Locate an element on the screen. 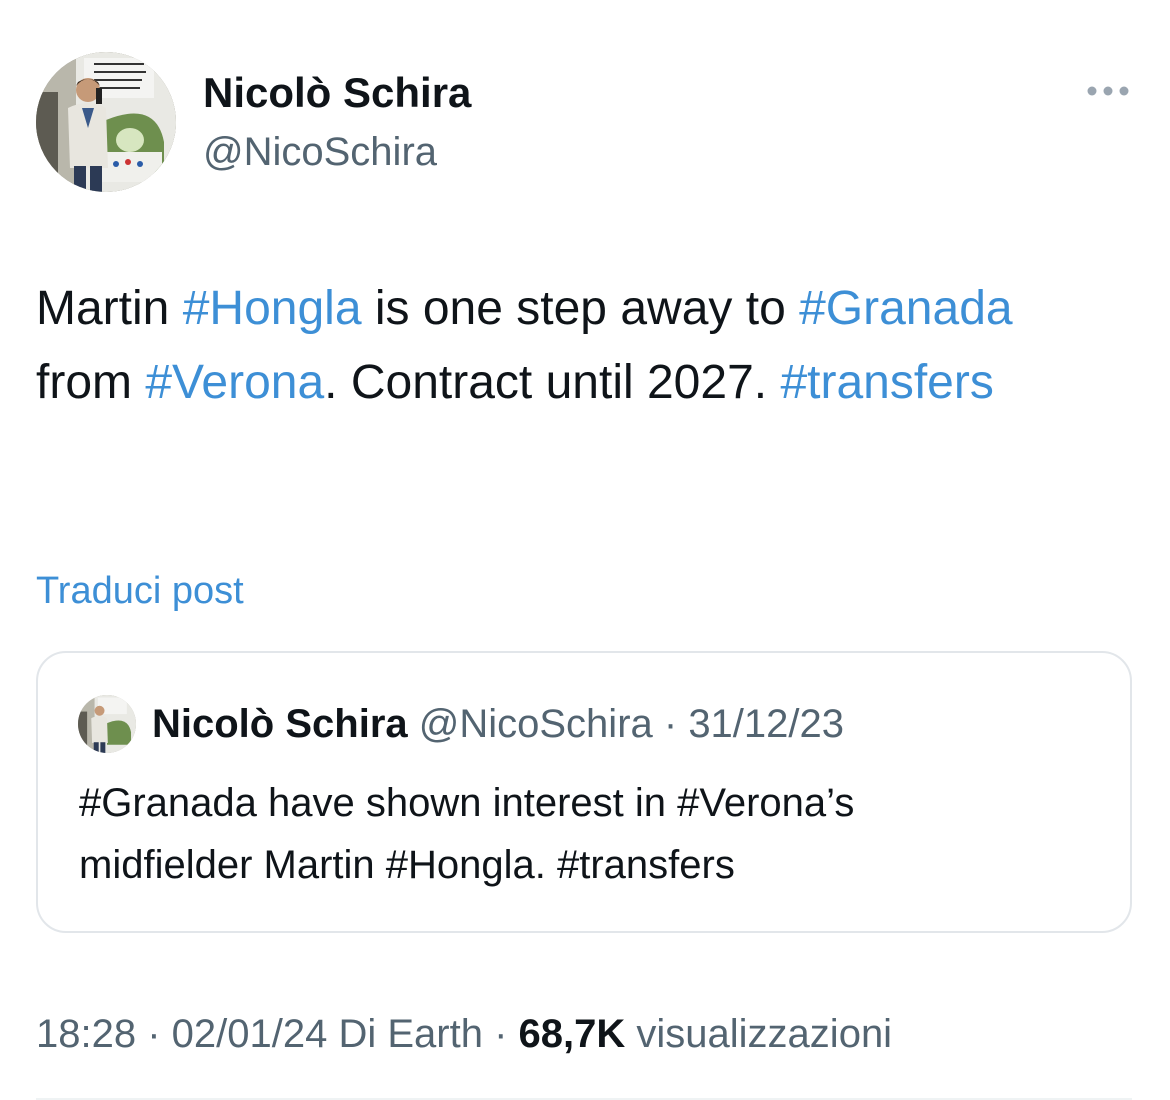  tweet-source: Di Earth is located at coordinates (410, 1034).